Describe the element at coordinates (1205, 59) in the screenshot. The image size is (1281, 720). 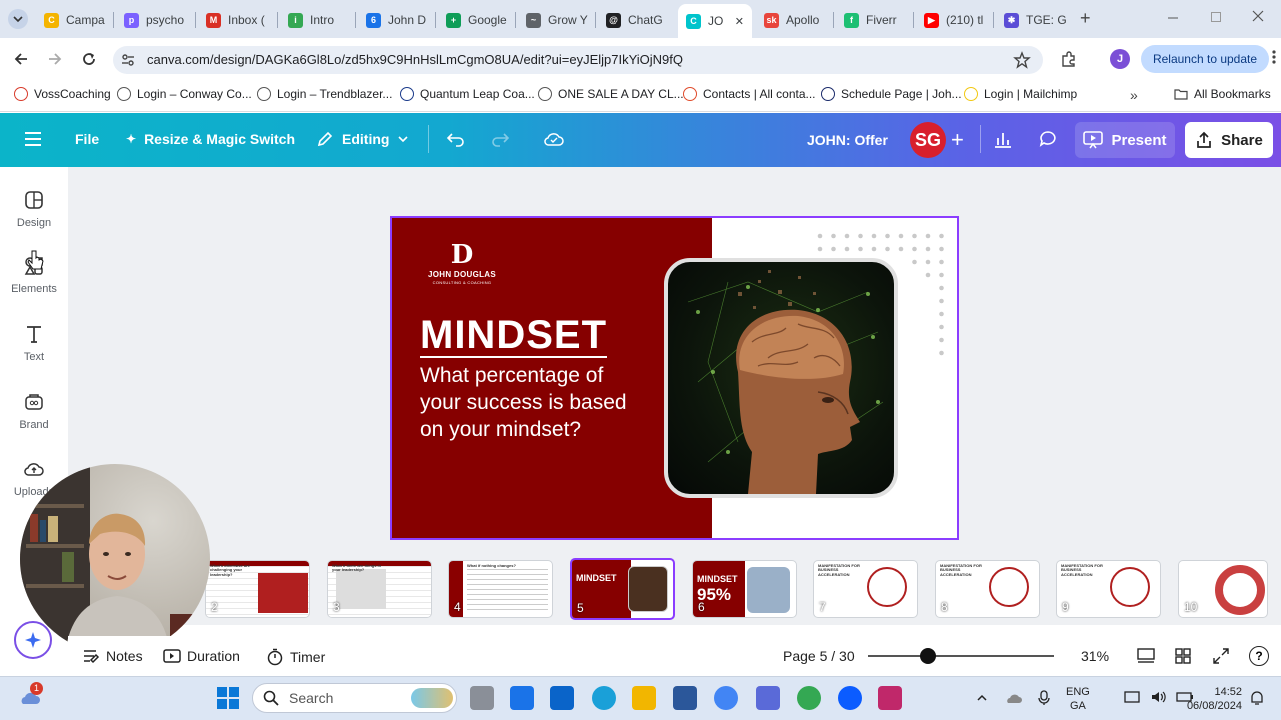
I see `relaunch-button: Relaunch to update` at that location.